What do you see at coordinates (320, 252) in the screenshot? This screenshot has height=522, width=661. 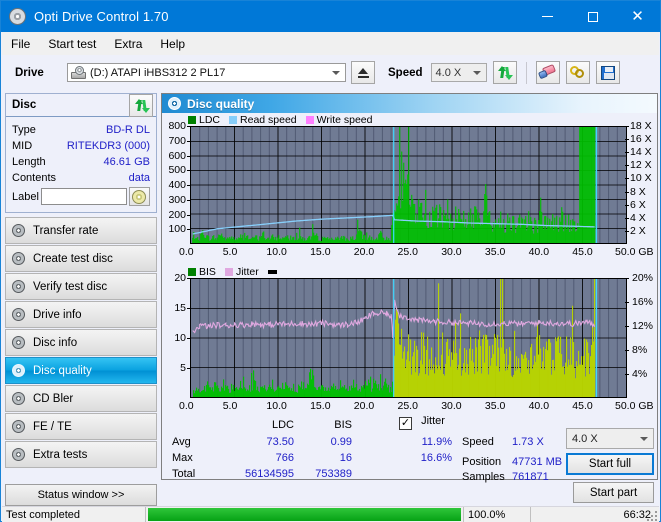 I see `chart-ldc-x-tick: 15.0` at bounding box center [320, 252].